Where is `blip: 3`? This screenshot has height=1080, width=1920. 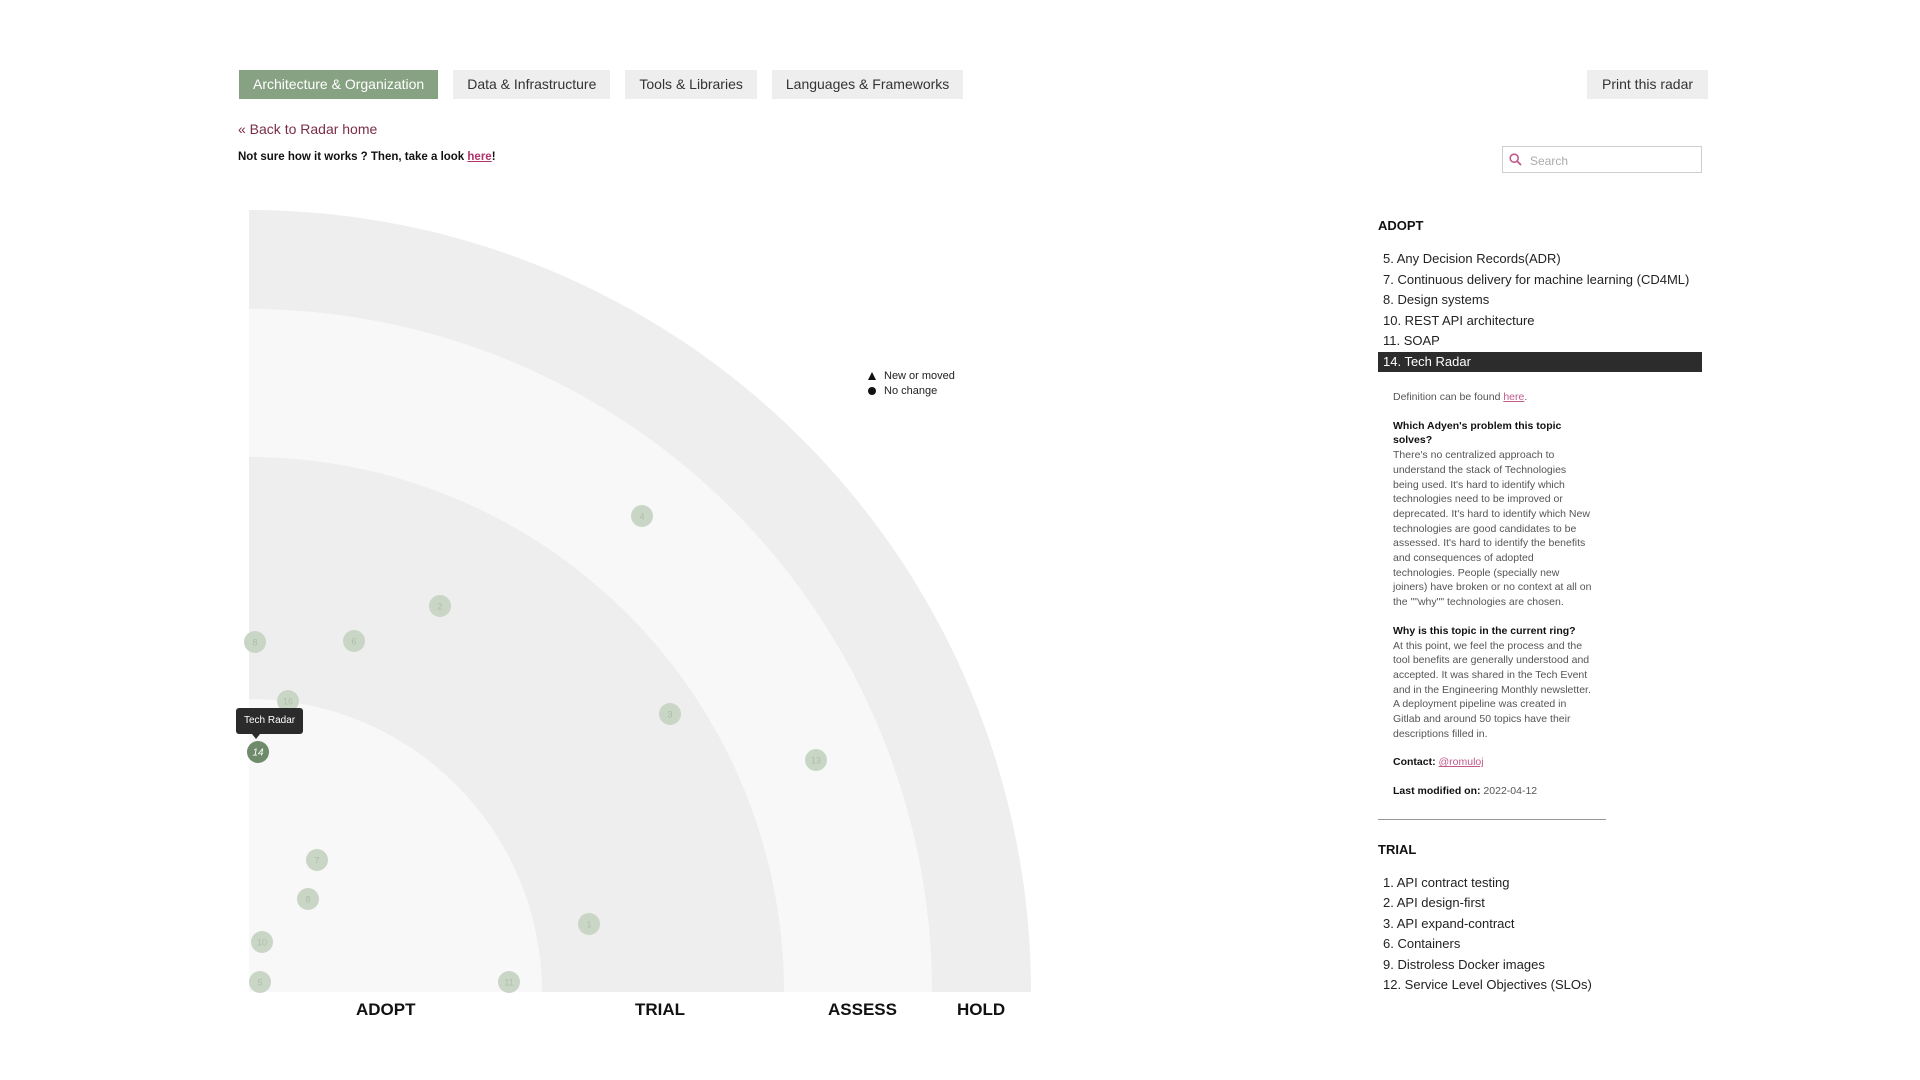 blip: 3 is located at coordinates (670, 714).